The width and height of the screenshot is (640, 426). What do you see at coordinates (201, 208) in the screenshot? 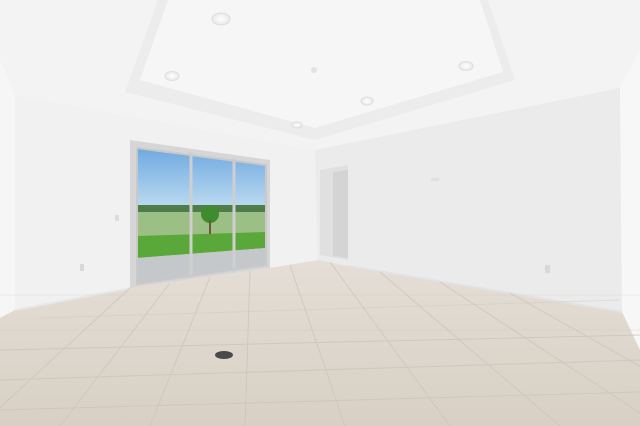
I see `door-glass-trees` at bounding box center [201, 208].